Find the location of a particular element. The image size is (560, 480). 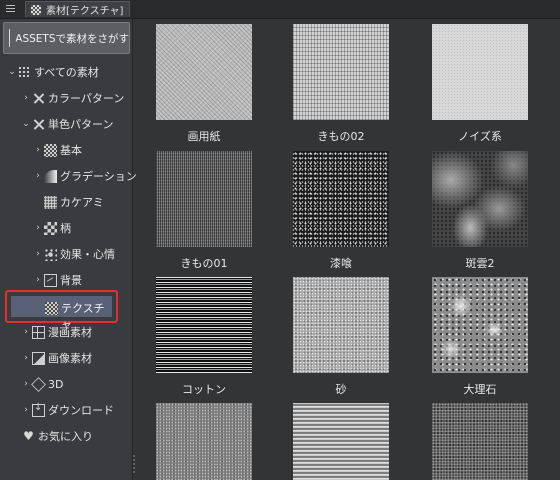

assets-logo-icon is located at coordinates (18, 38).